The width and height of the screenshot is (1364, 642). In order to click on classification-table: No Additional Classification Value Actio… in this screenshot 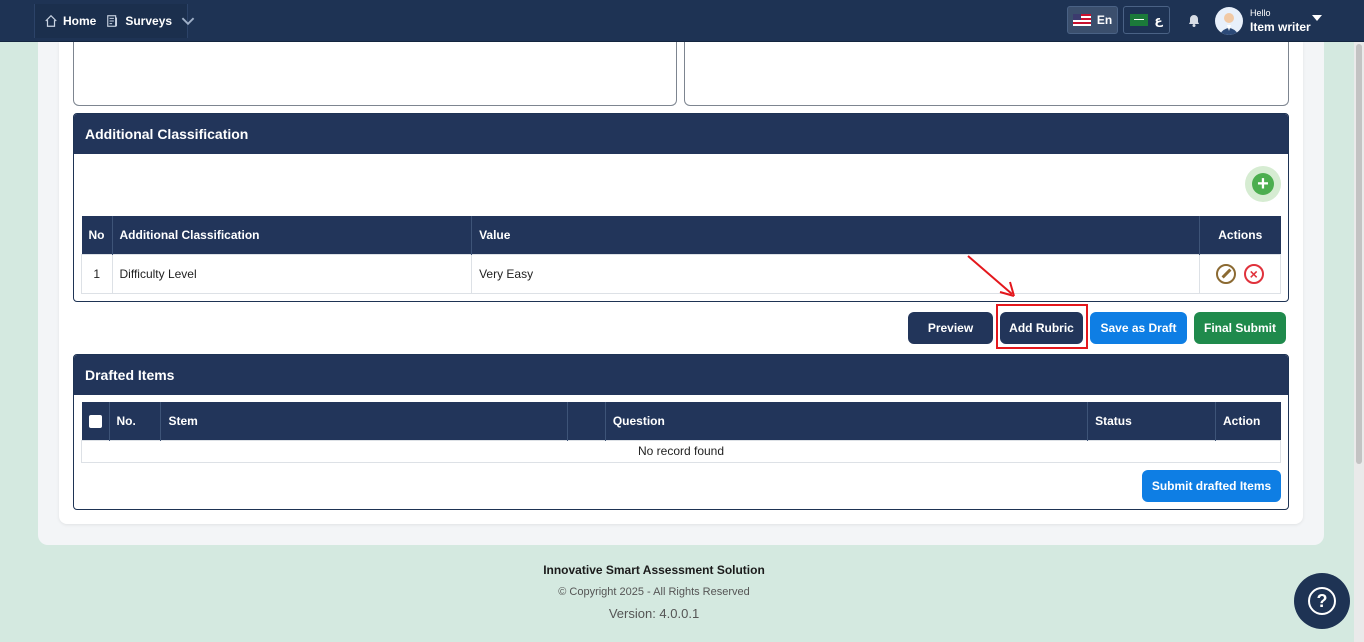, I will do `click(681, 255)`.